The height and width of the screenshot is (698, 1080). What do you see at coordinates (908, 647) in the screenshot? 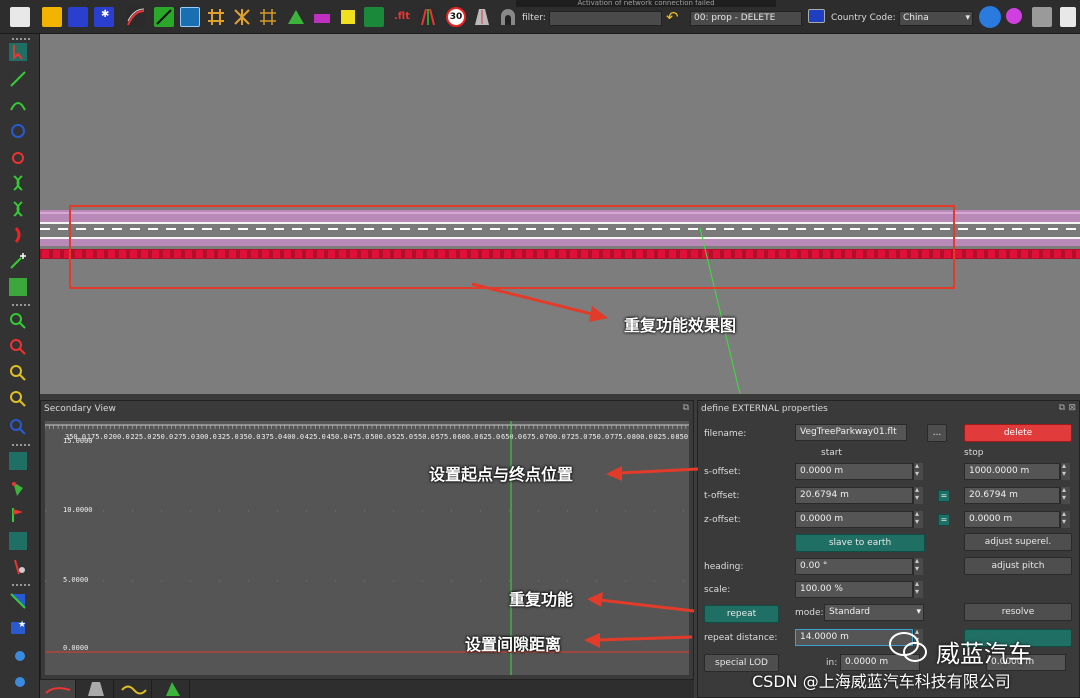
I see `wechat-logo-icon` at bounding box center [908, 647].